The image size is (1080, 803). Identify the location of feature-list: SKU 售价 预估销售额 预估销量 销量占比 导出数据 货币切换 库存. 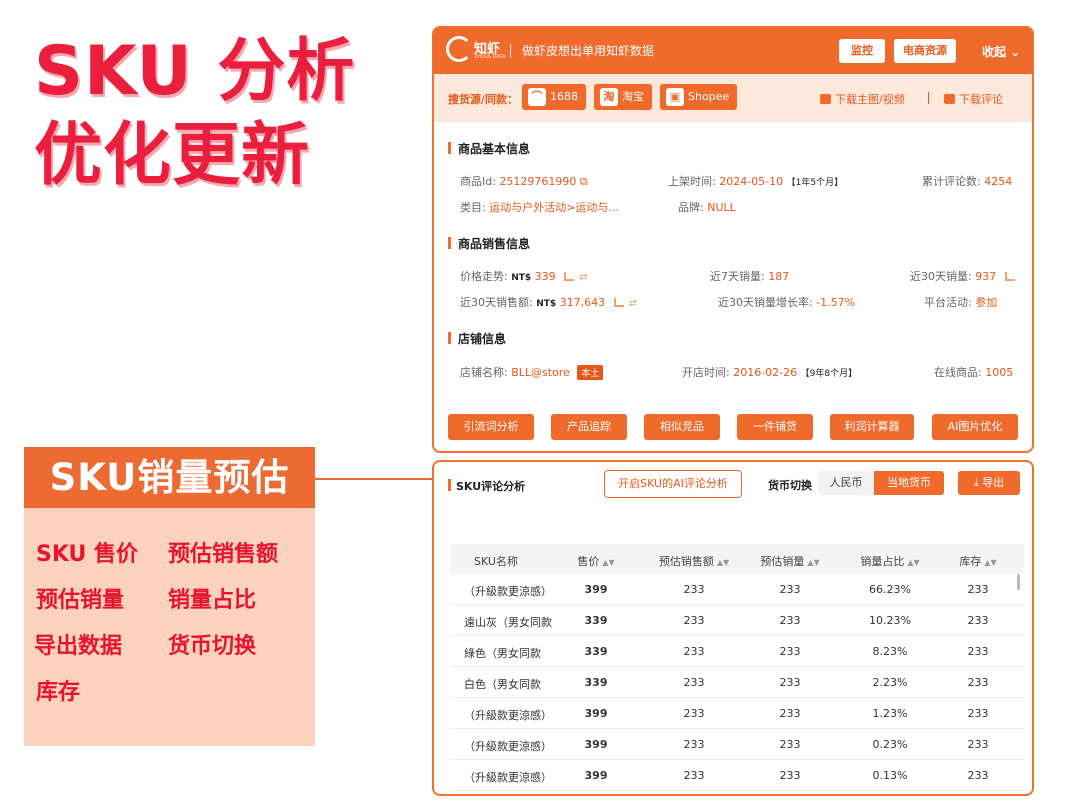
(169, 627).